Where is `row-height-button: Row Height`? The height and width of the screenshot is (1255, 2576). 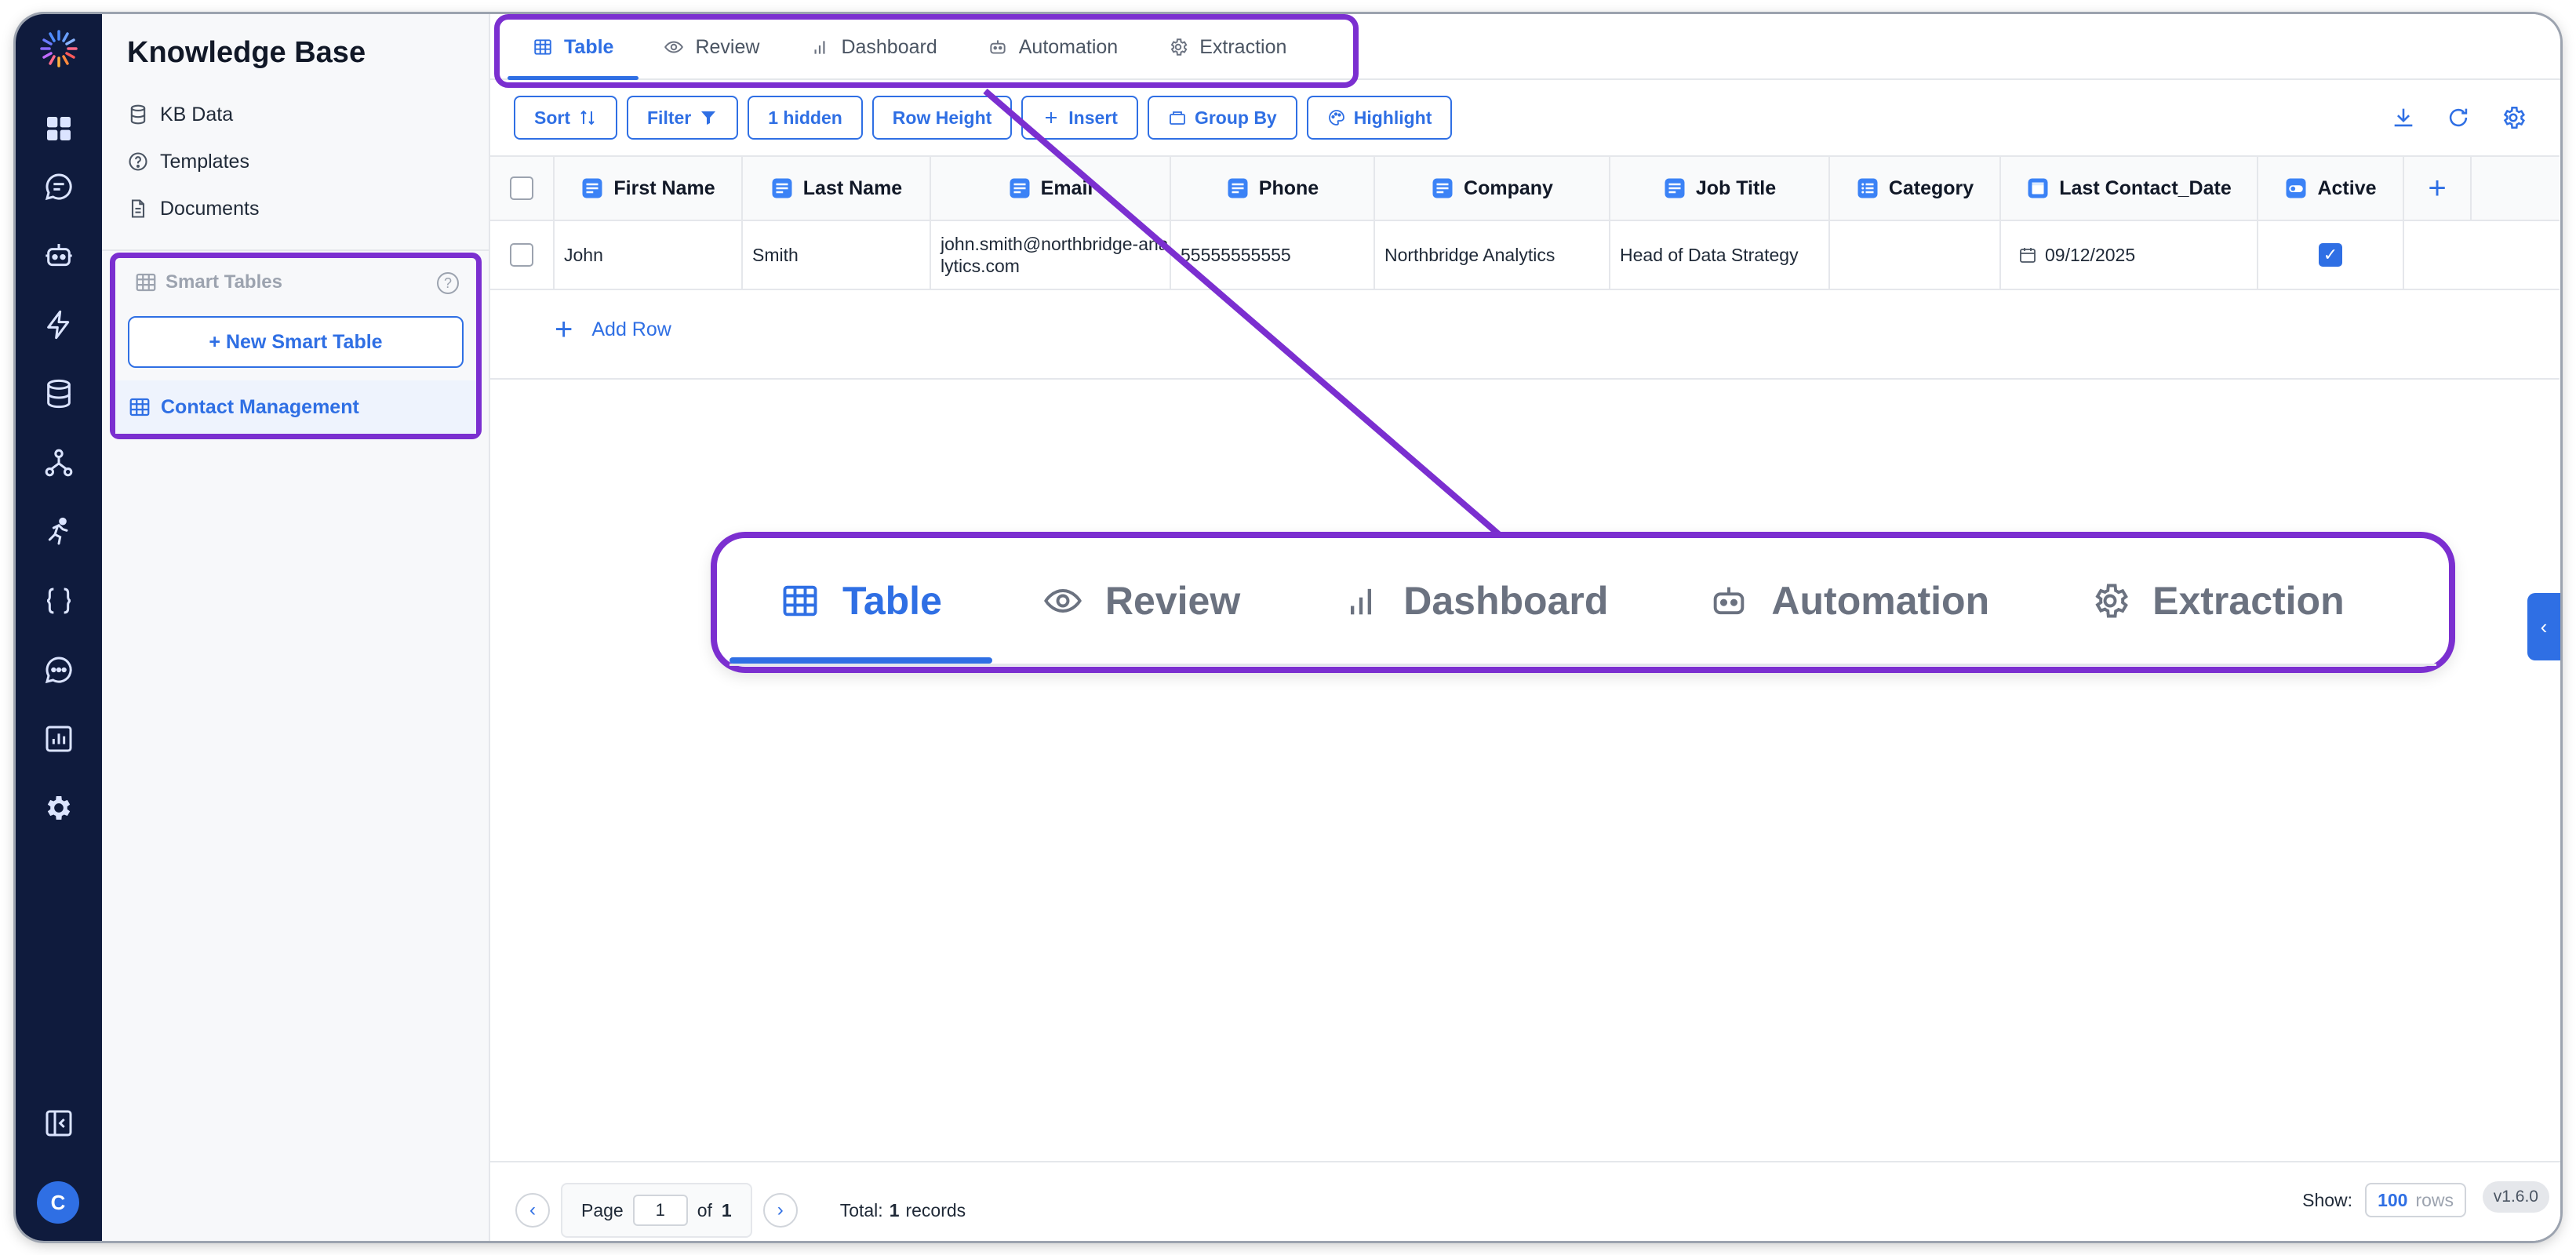
row-height-button: Row Height is located at coordinates (942, 118).